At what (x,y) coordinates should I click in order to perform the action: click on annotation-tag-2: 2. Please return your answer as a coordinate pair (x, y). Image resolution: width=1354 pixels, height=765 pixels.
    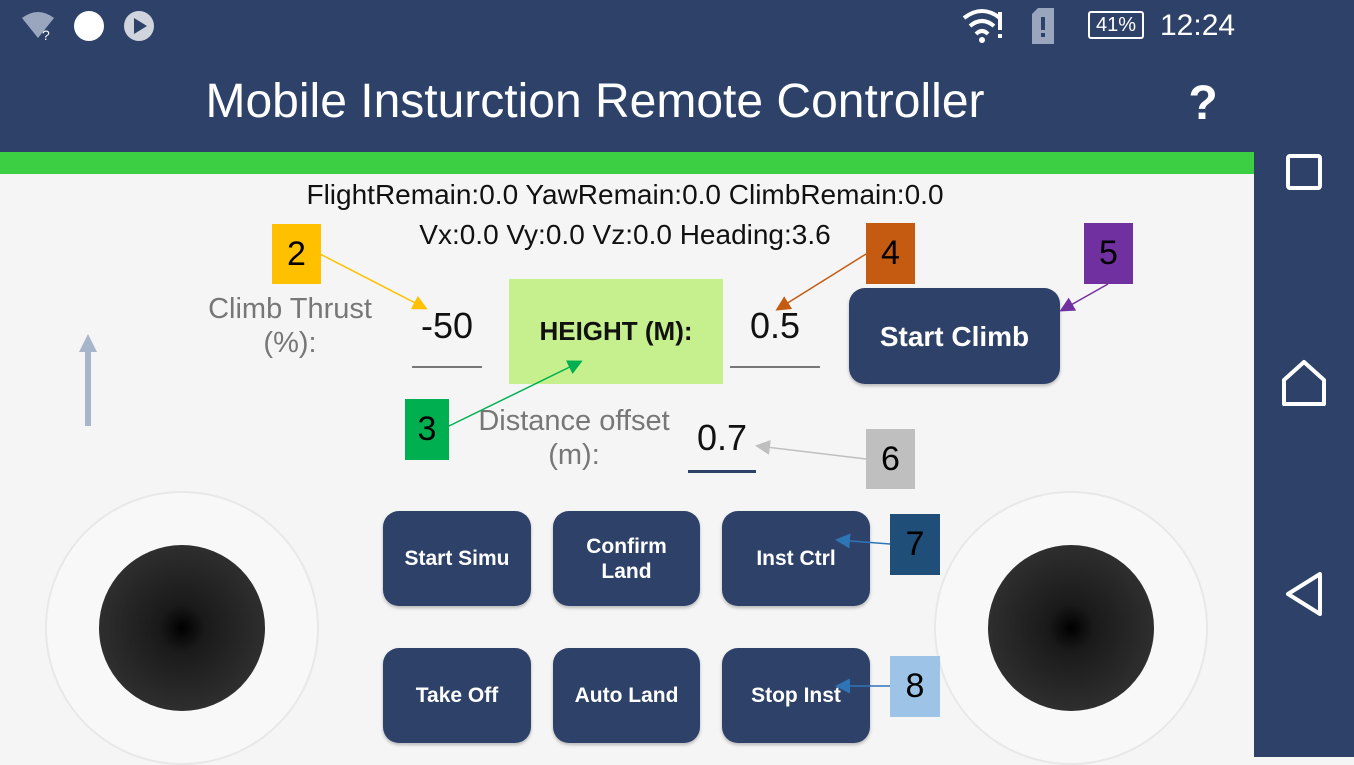
    Looking at the image, I should click on (296, 254).